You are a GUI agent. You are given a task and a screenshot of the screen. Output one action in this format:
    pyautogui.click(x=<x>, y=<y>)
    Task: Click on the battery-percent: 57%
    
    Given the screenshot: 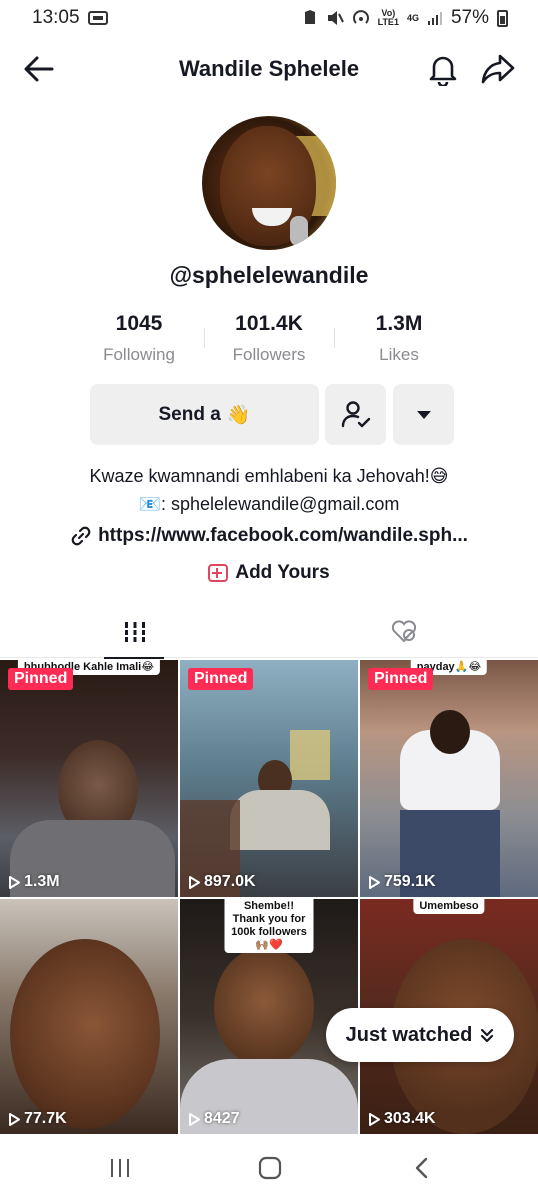 What is the action you would take?
    pyautogui.click(x=469, y=17)
    